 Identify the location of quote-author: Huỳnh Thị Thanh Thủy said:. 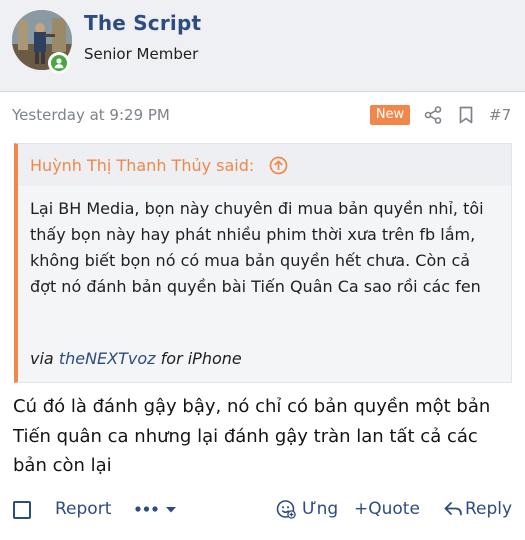
(142, 165).